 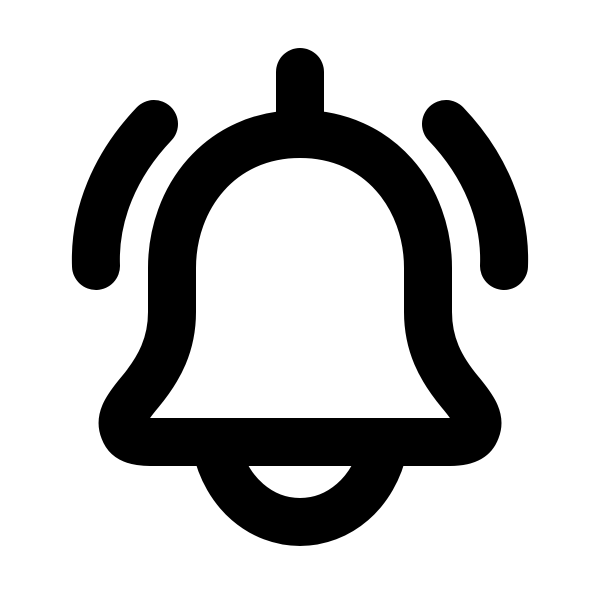 What do you see at coordinates (124, 195) in the screenshot?
I see `left-ring-wave` at bounding box center [124, 195].